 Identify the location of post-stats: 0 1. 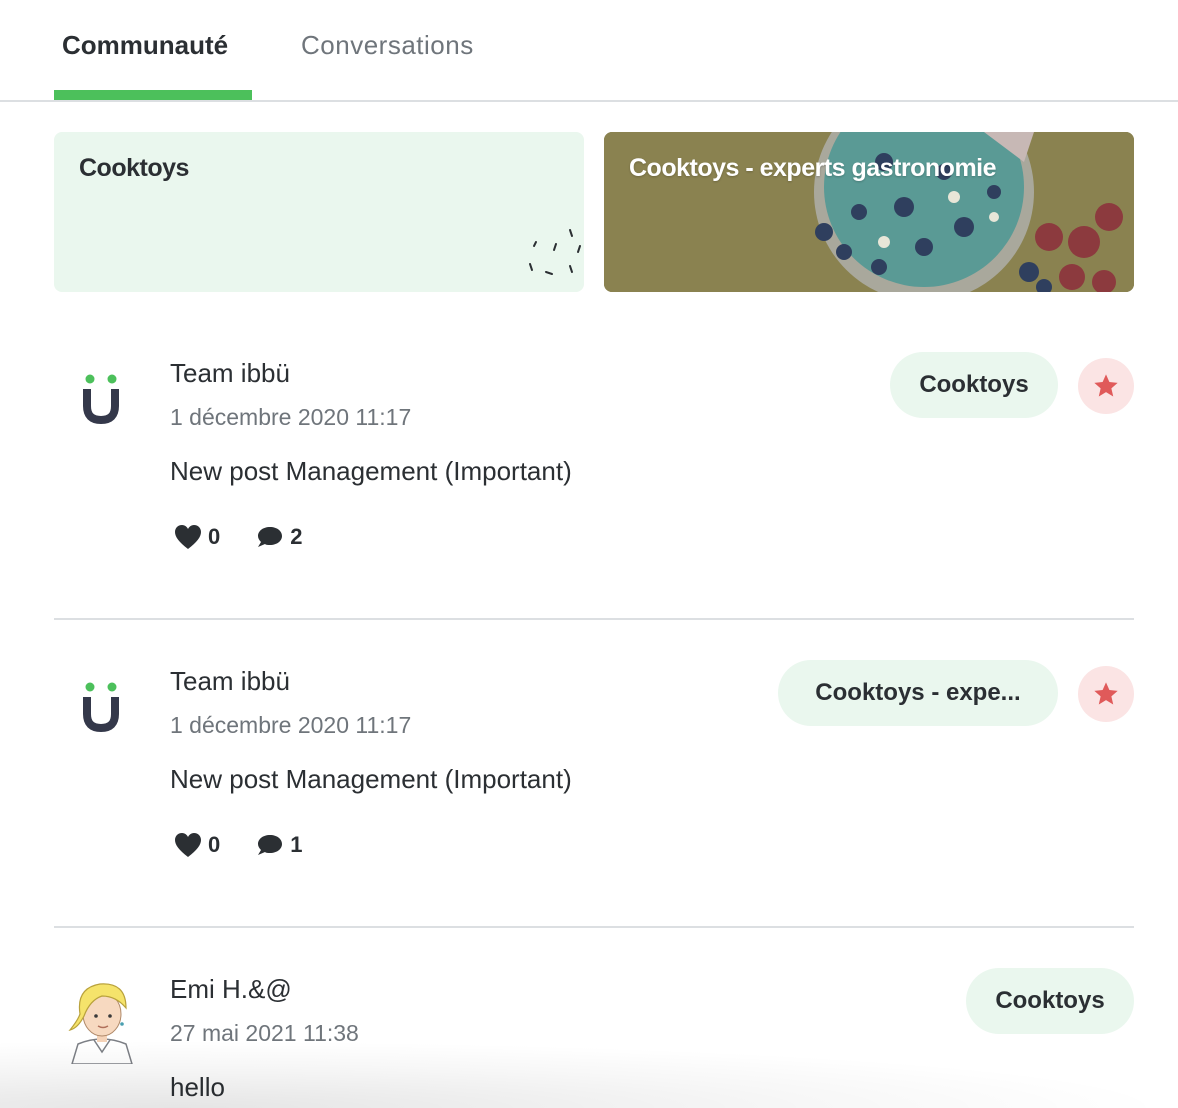
(256, 845).